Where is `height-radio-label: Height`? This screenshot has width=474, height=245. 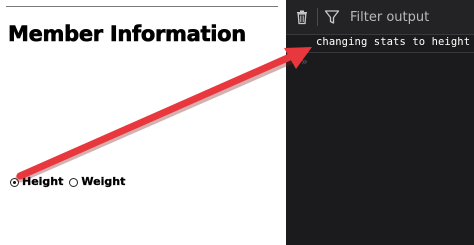
height-radio-label: Height is located at coordinates (43, 181).